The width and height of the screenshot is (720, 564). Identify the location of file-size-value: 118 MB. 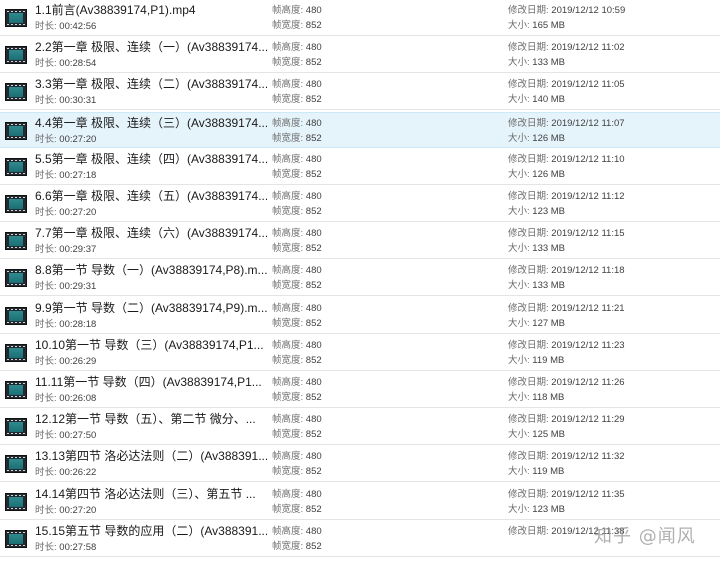
(548, 397).